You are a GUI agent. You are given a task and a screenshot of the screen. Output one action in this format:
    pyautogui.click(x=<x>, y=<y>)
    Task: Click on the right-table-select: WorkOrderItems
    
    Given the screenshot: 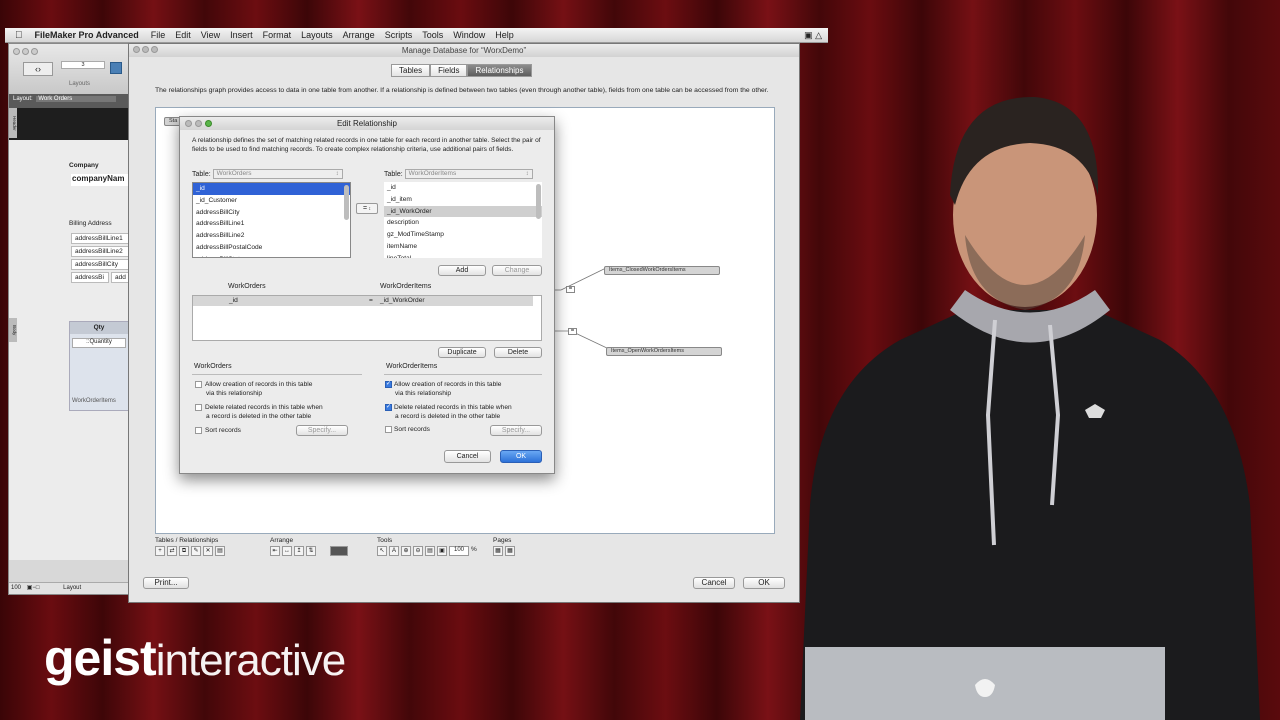 What is the action you would take?
    pyautogui.click(x=468, y=174)
    